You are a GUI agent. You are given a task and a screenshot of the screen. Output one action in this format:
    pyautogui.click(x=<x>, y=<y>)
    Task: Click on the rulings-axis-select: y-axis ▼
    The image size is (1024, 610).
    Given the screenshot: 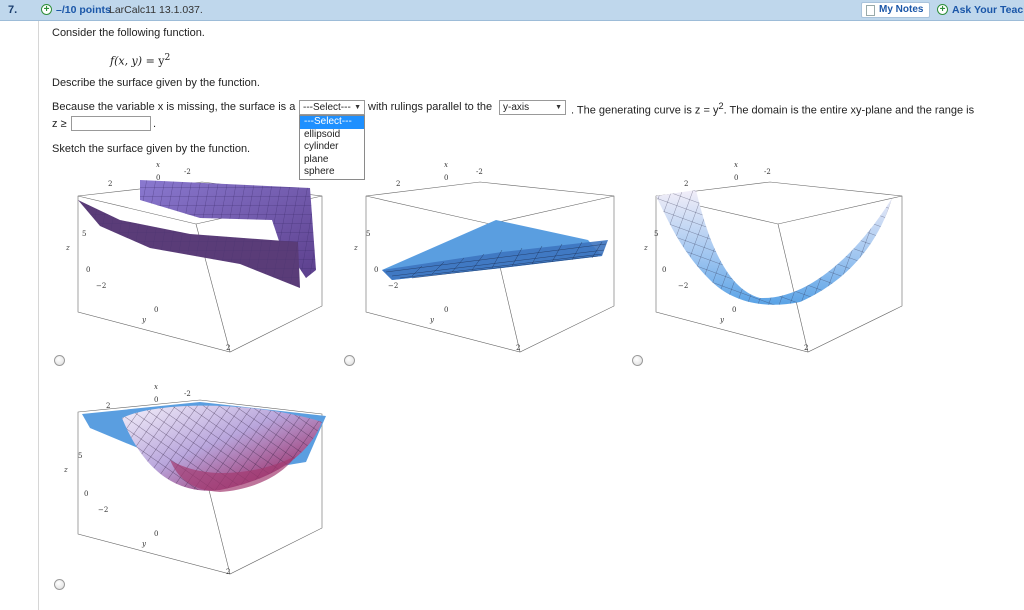 What is the action you would take?
    pyautogui.click(x=532, y=107)
    